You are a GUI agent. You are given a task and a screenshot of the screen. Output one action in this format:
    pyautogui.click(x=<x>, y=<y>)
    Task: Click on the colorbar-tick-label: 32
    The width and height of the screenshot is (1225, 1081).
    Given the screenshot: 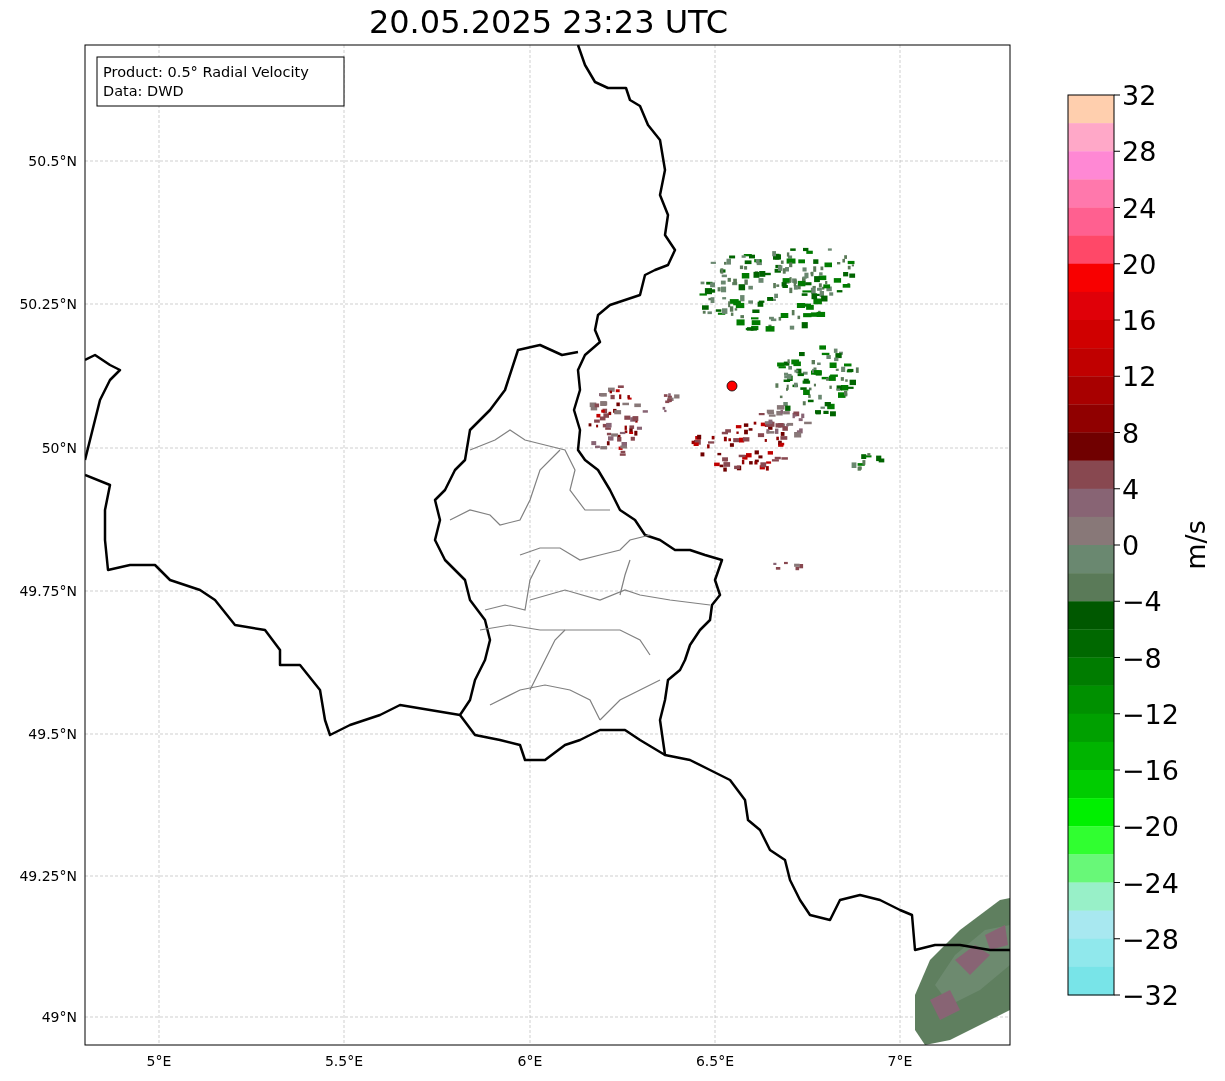 What is the action you would take?
    pyautogui.click(x=1139, y=95)
    